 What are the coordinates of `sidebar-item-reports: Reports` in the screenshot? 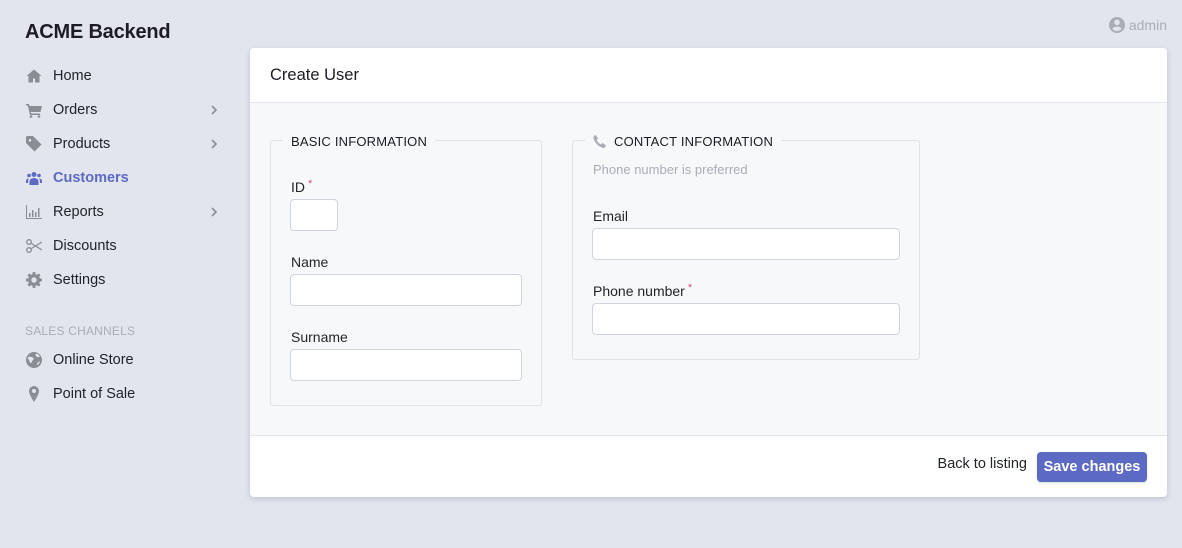 It's located at (120, 212).